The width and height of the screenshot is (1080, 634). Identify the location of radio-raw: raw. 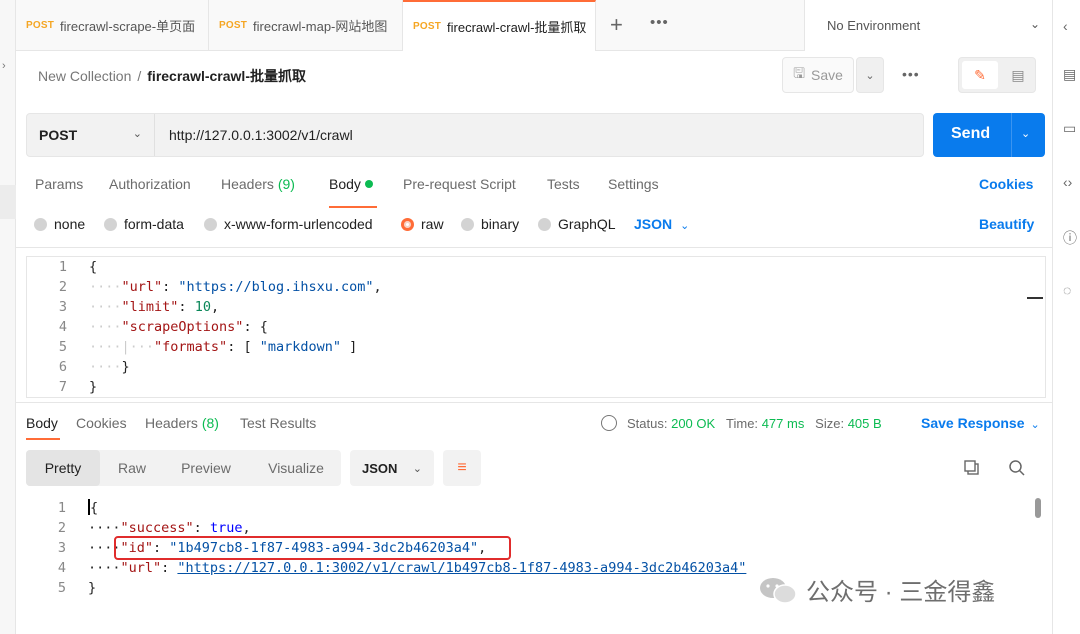
(422, 224).